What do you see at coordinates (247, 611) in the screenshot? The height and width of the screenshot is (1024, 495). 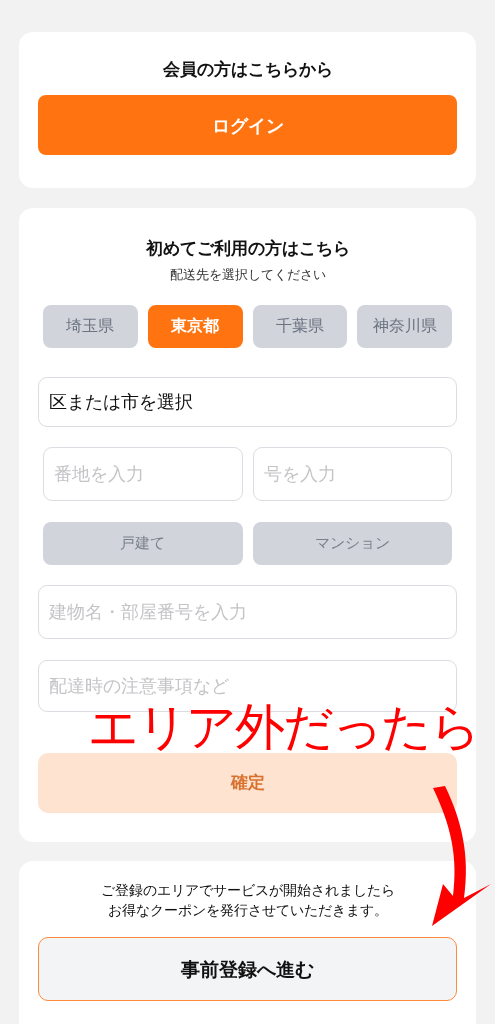 I see `building-field: 建物名・部屋番号を入力` at bounding box center [247, 611].